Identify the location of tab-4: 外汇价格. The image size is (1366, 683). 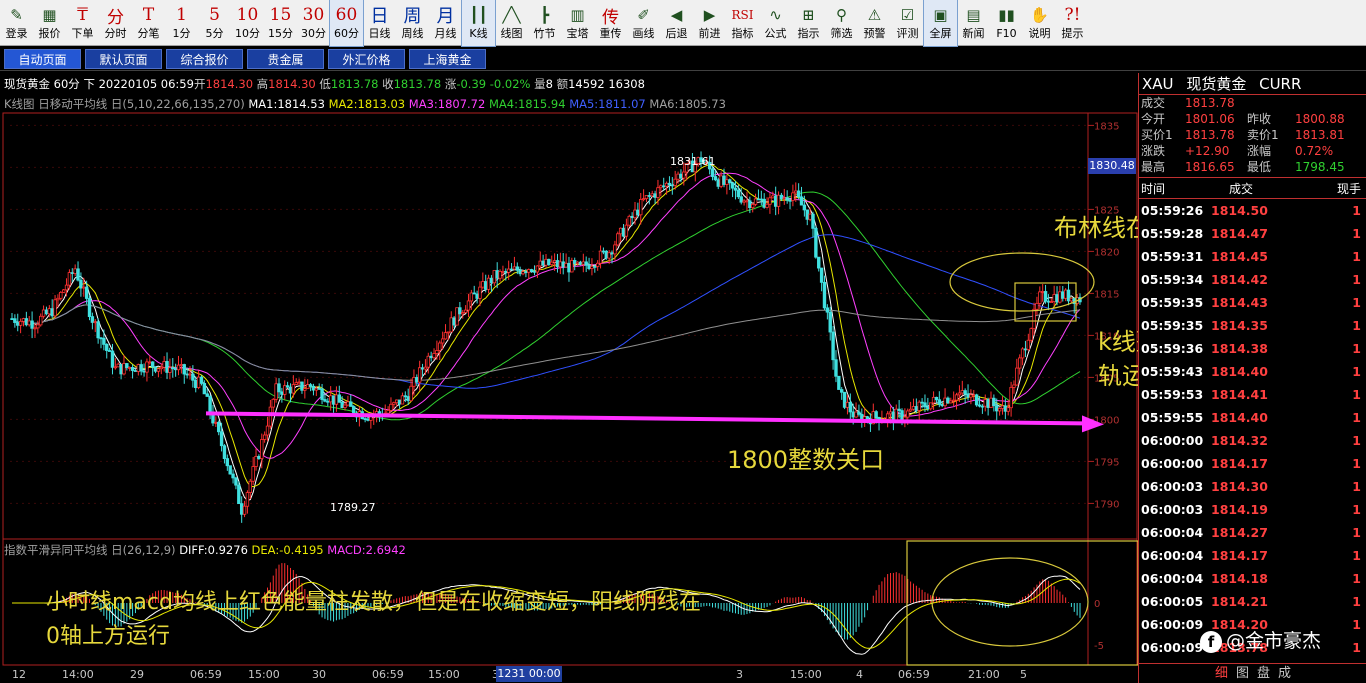
(366, 59).